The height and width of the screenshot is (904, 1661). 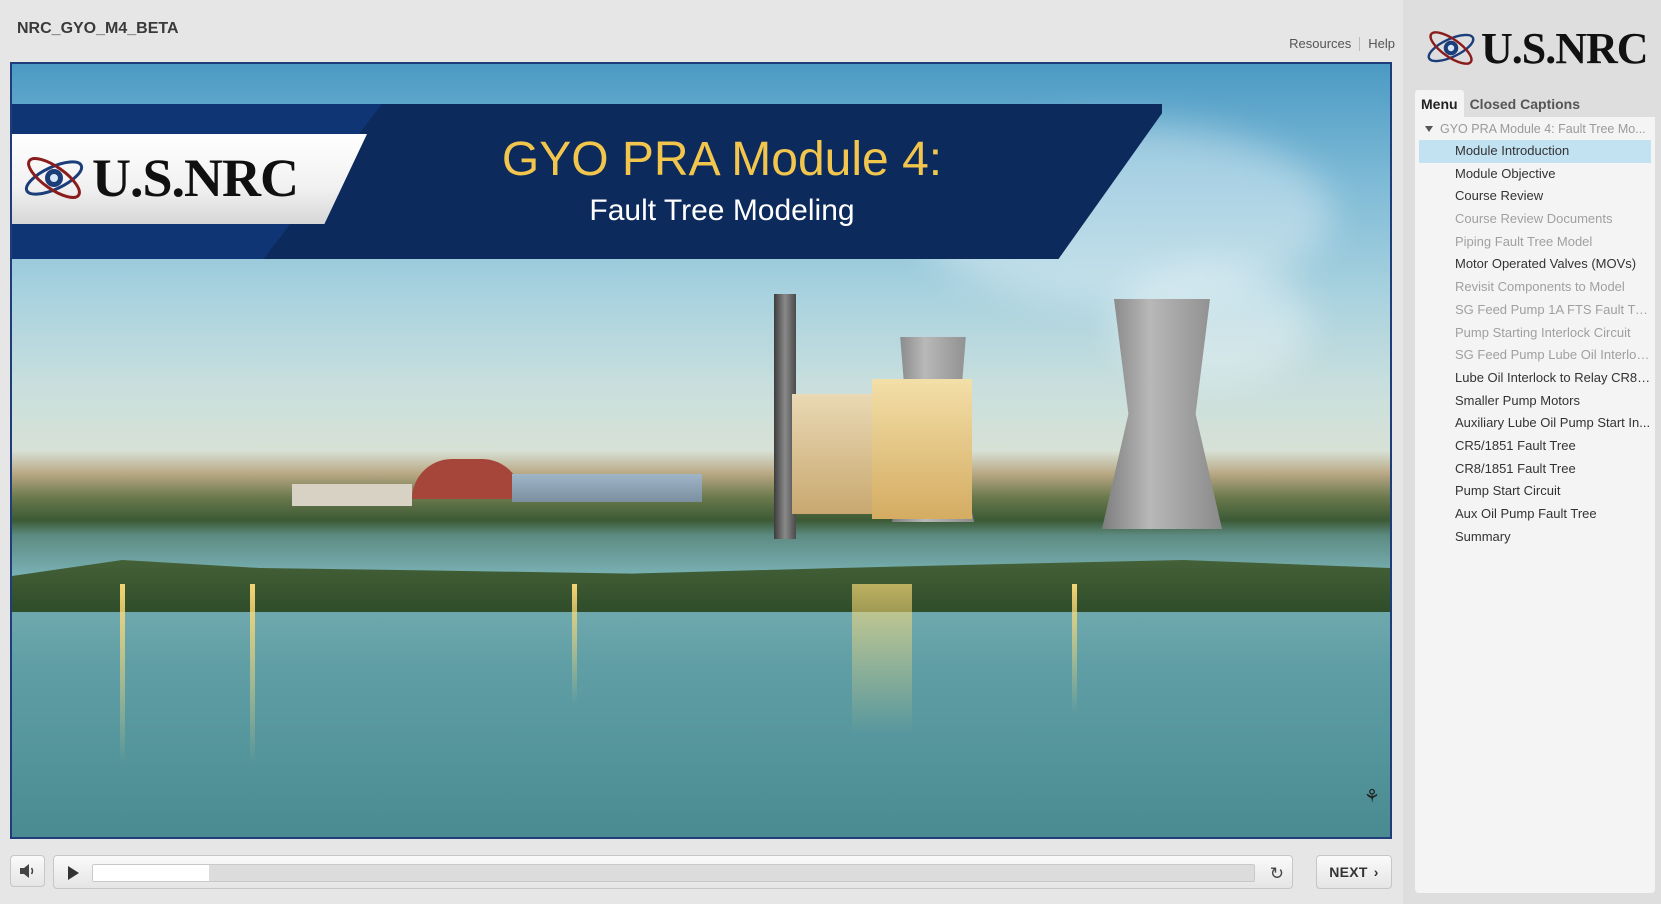 I want to click on slide-title: GYO PRA Module 4:, so click(x=722, y=159).